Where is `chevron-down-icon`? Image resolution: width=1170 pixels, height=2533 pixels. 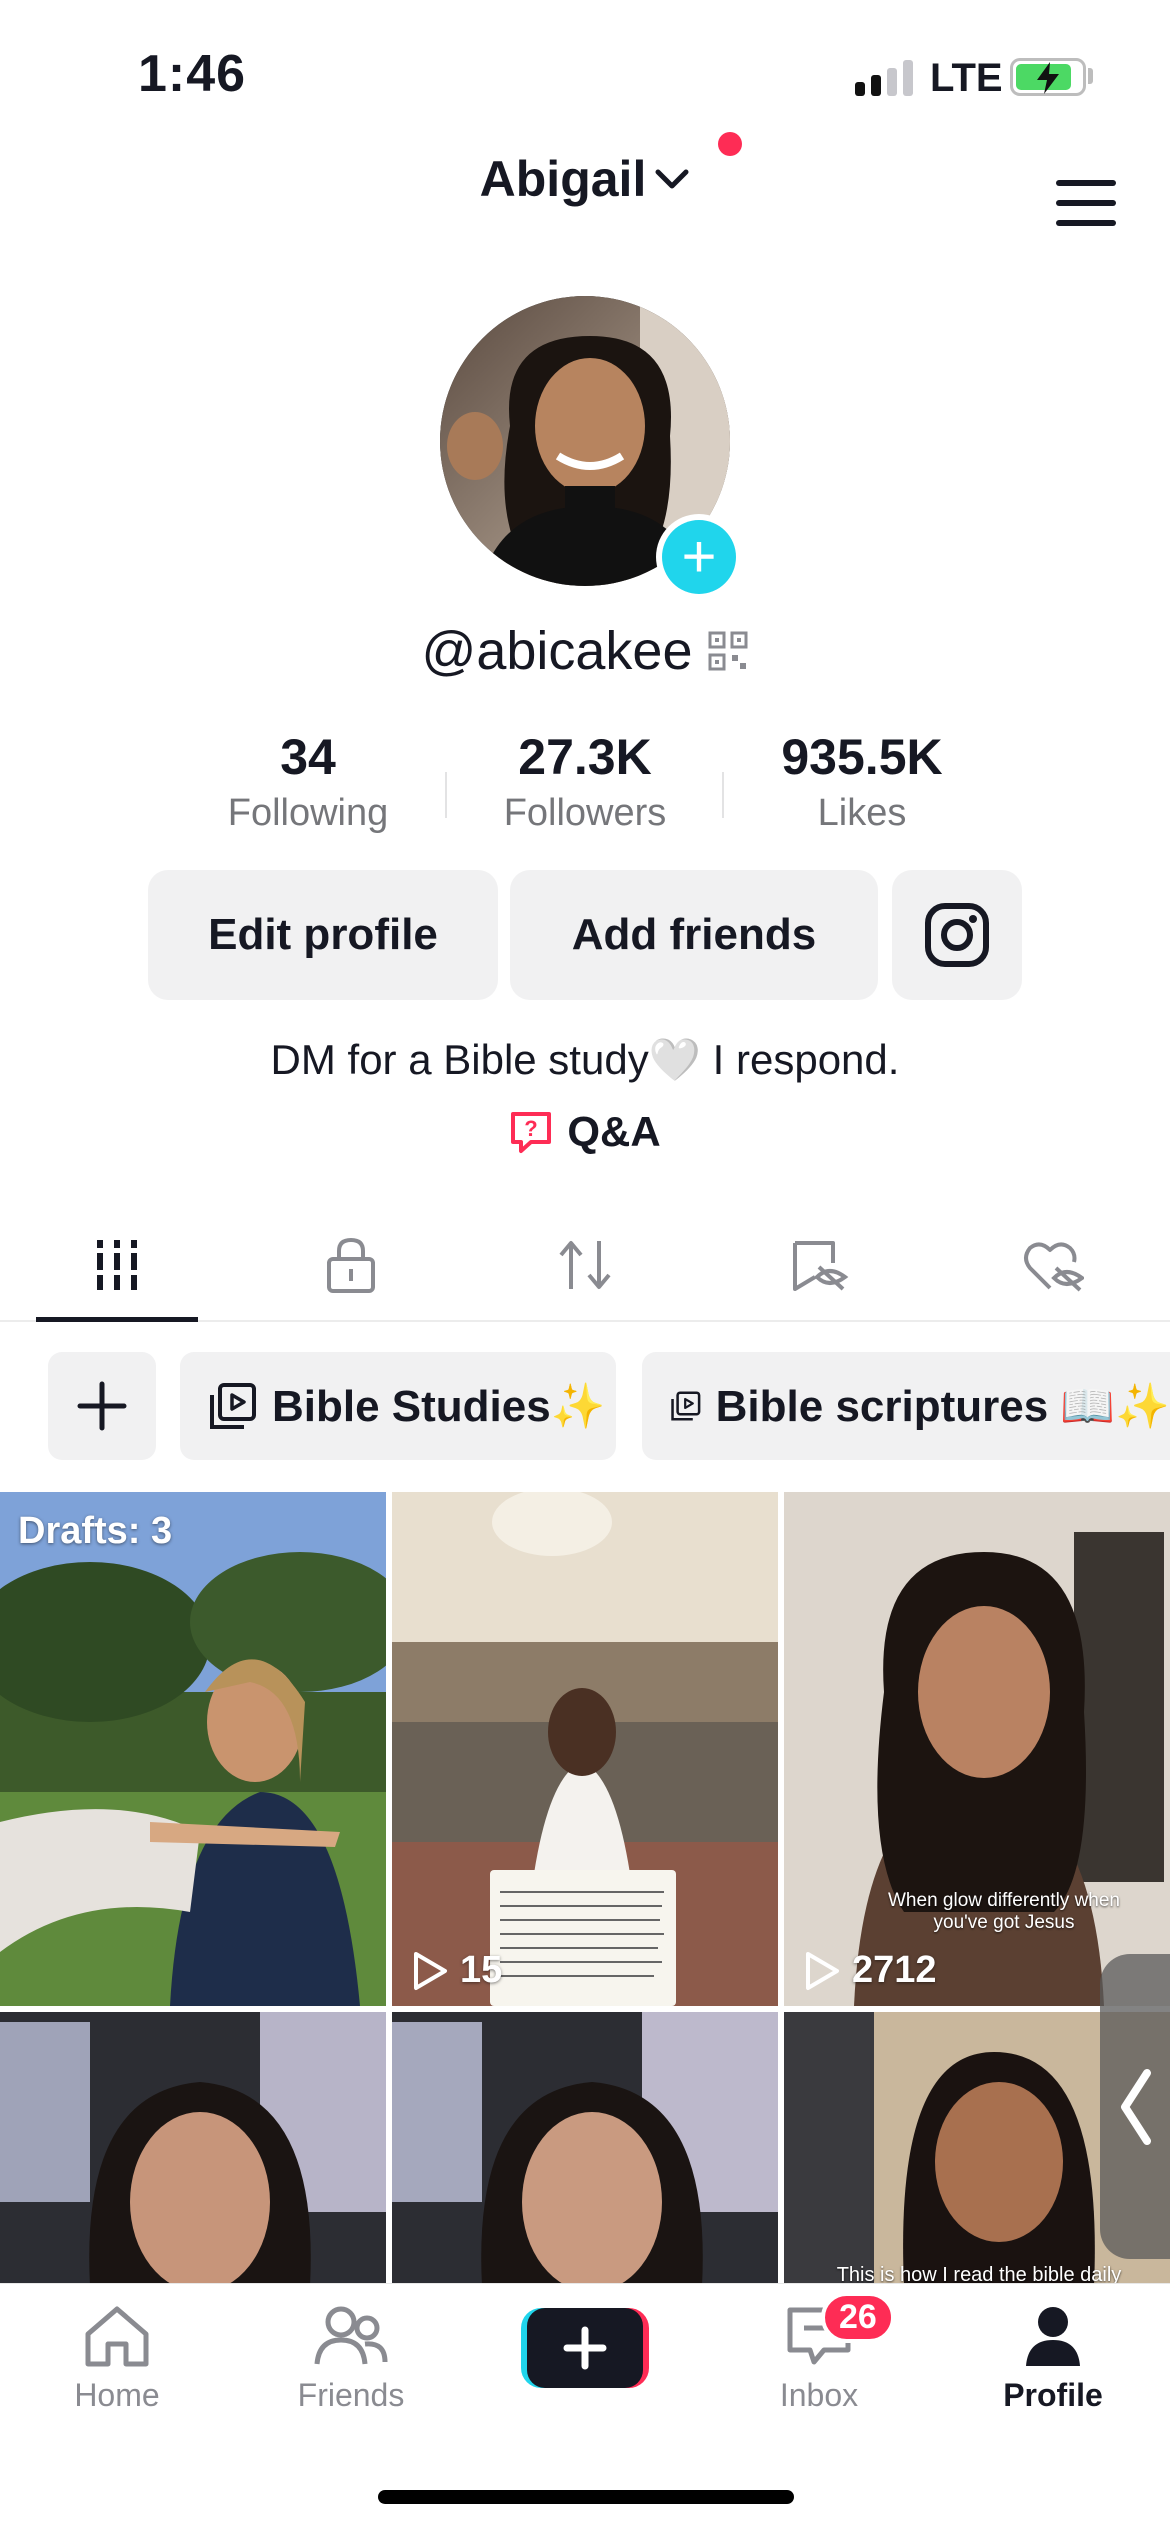
chevron-down-icon is located at coordinates (672, 179).